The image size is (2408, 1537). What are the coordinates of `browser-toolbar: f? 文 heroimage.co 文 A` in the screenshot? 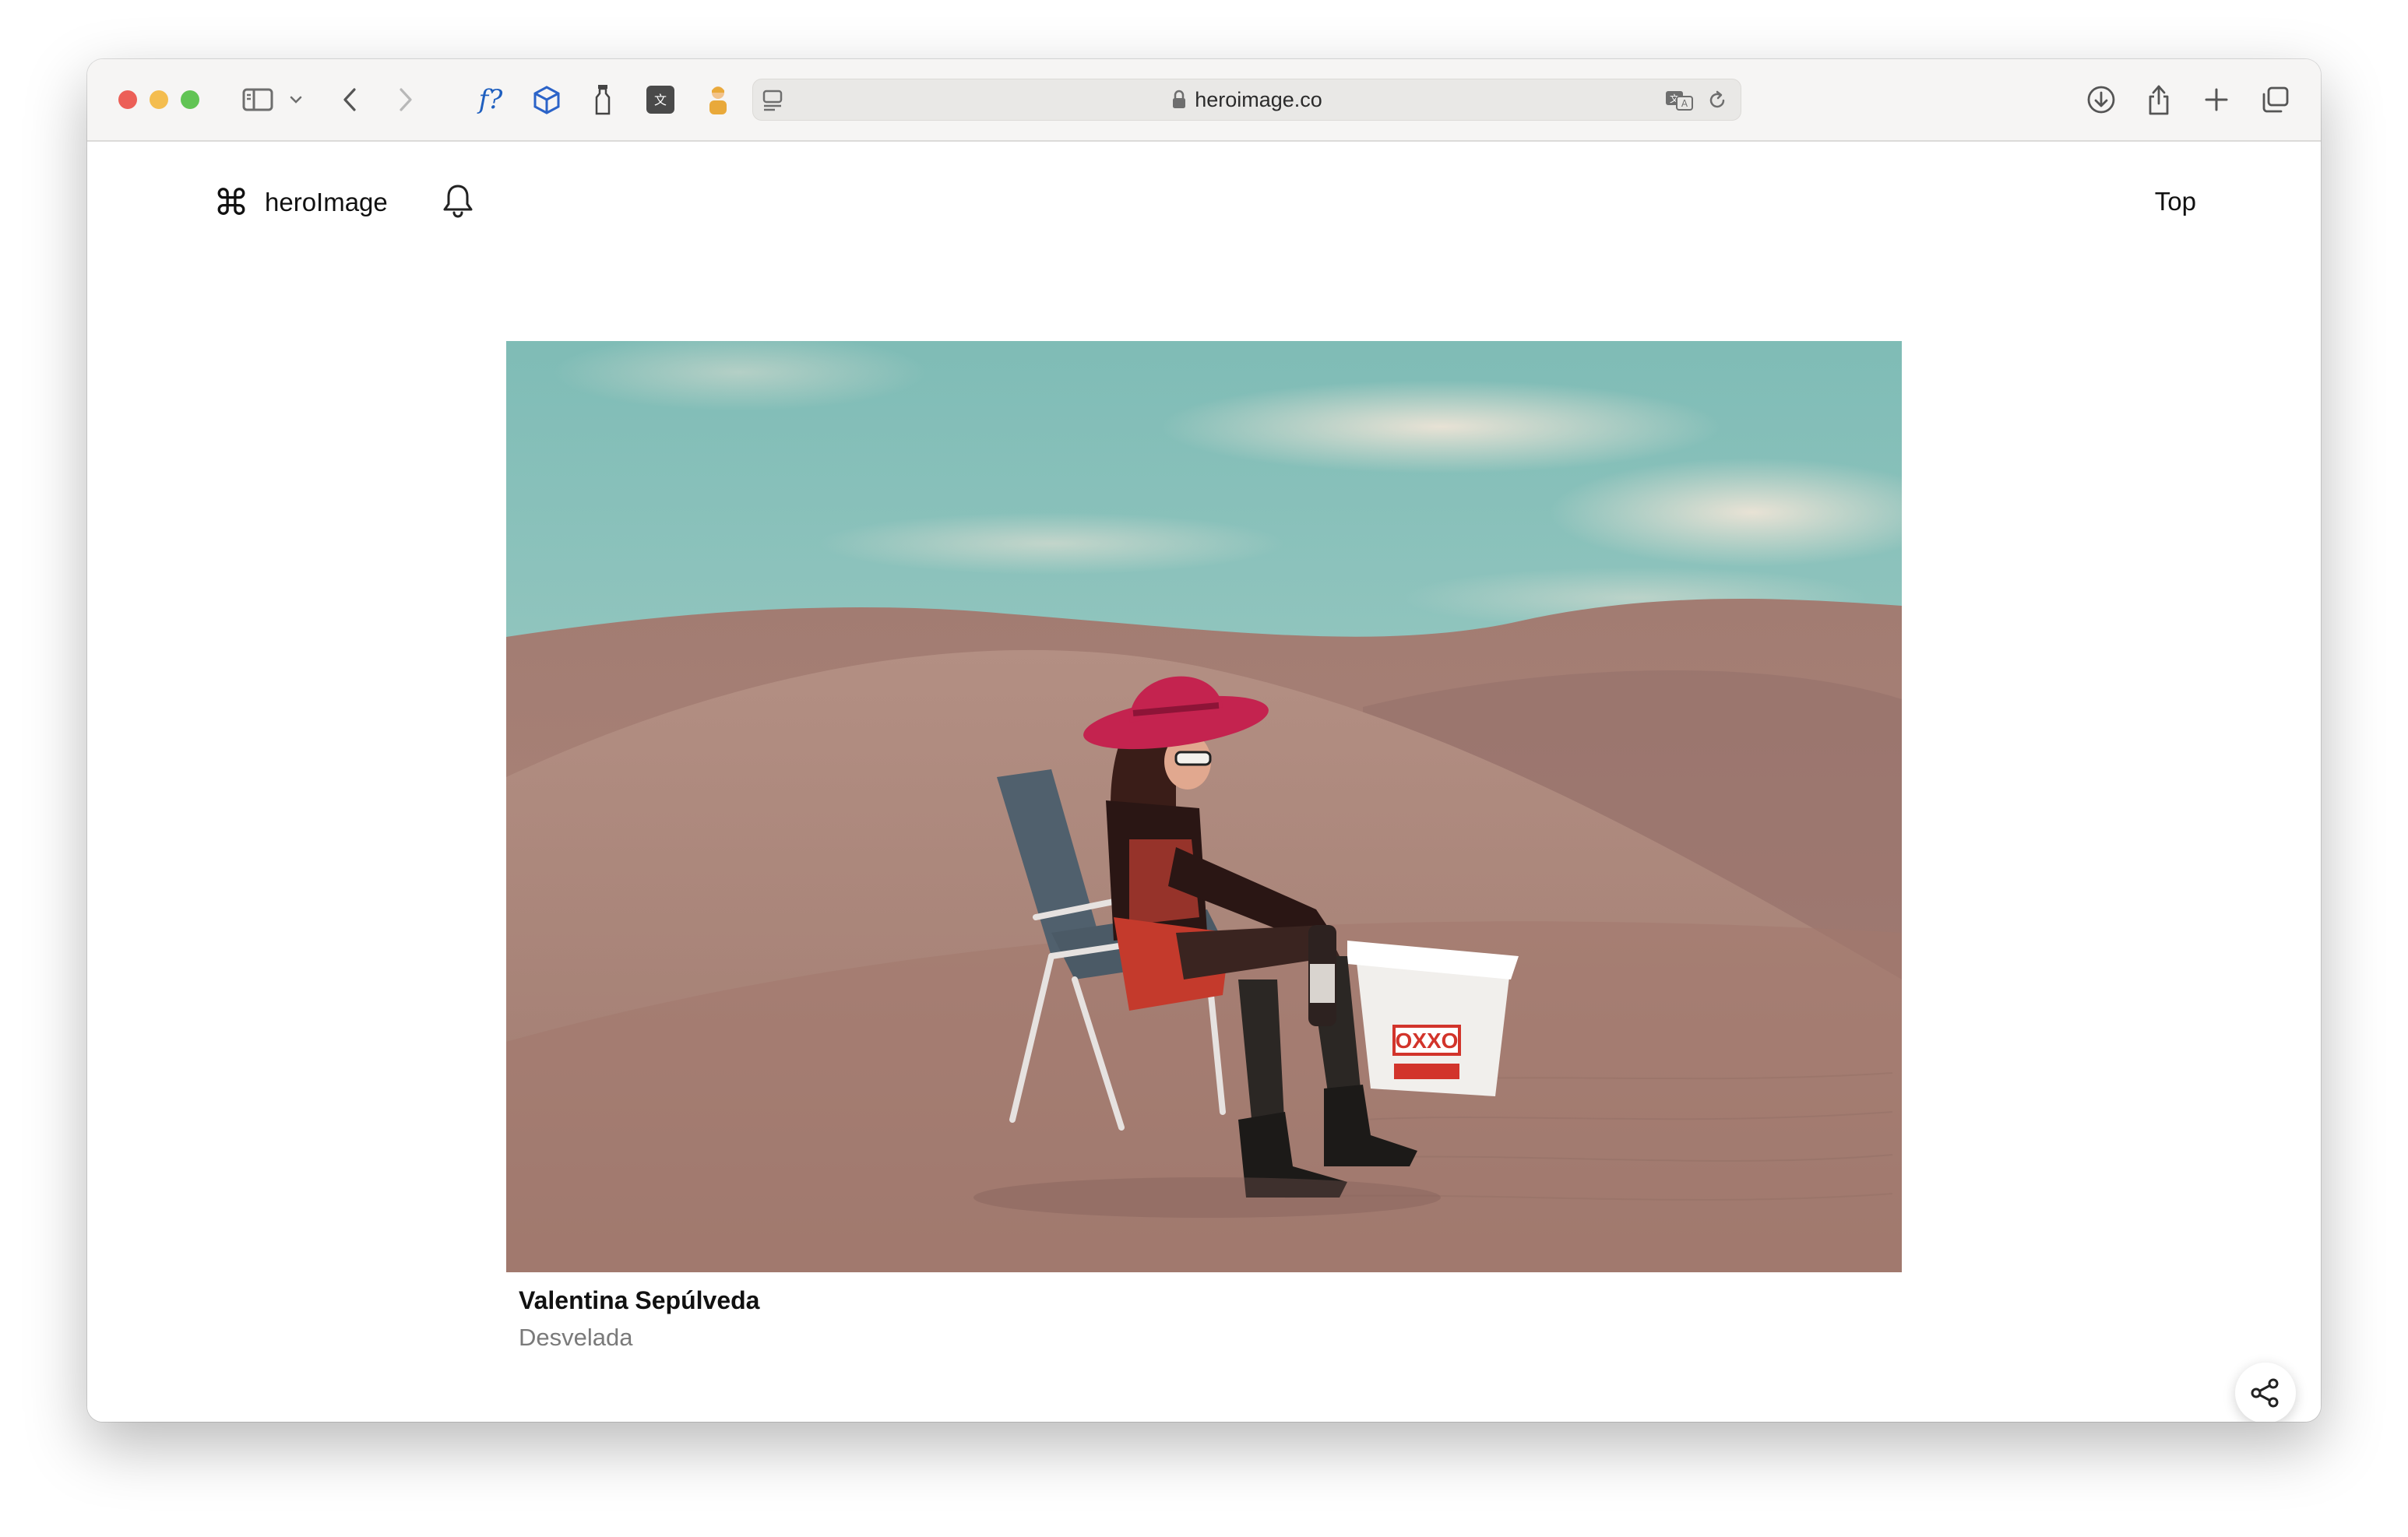 It's located at (1204, 100).